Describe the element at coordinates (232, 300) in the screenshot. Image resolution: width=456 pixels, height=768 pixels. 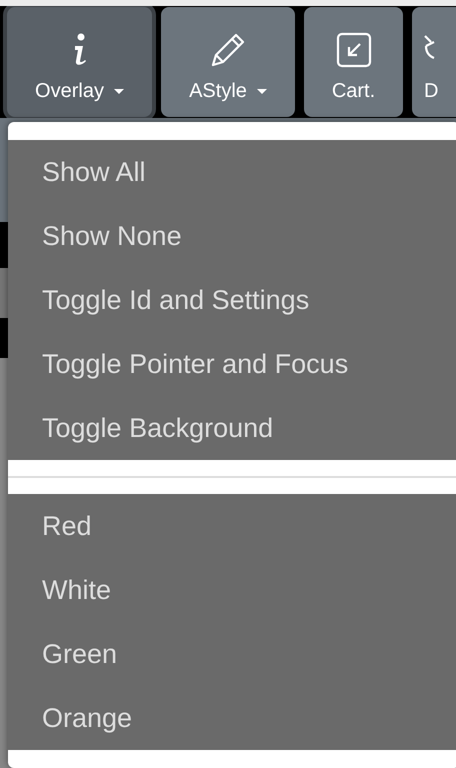
I see `menu-item: Toggle Id and Settings` at that location.